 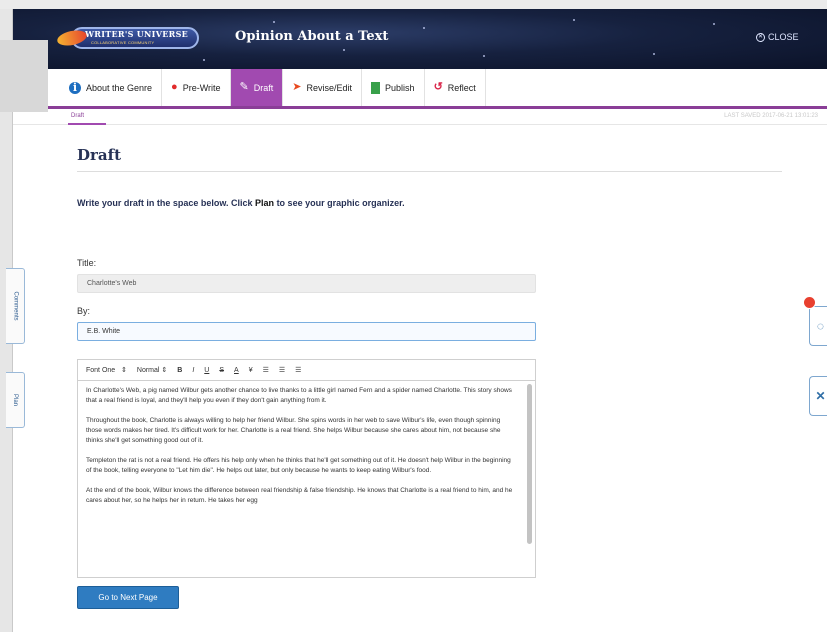 I want to click on close-panel-tab: ✕, so click(x=818, y=396).